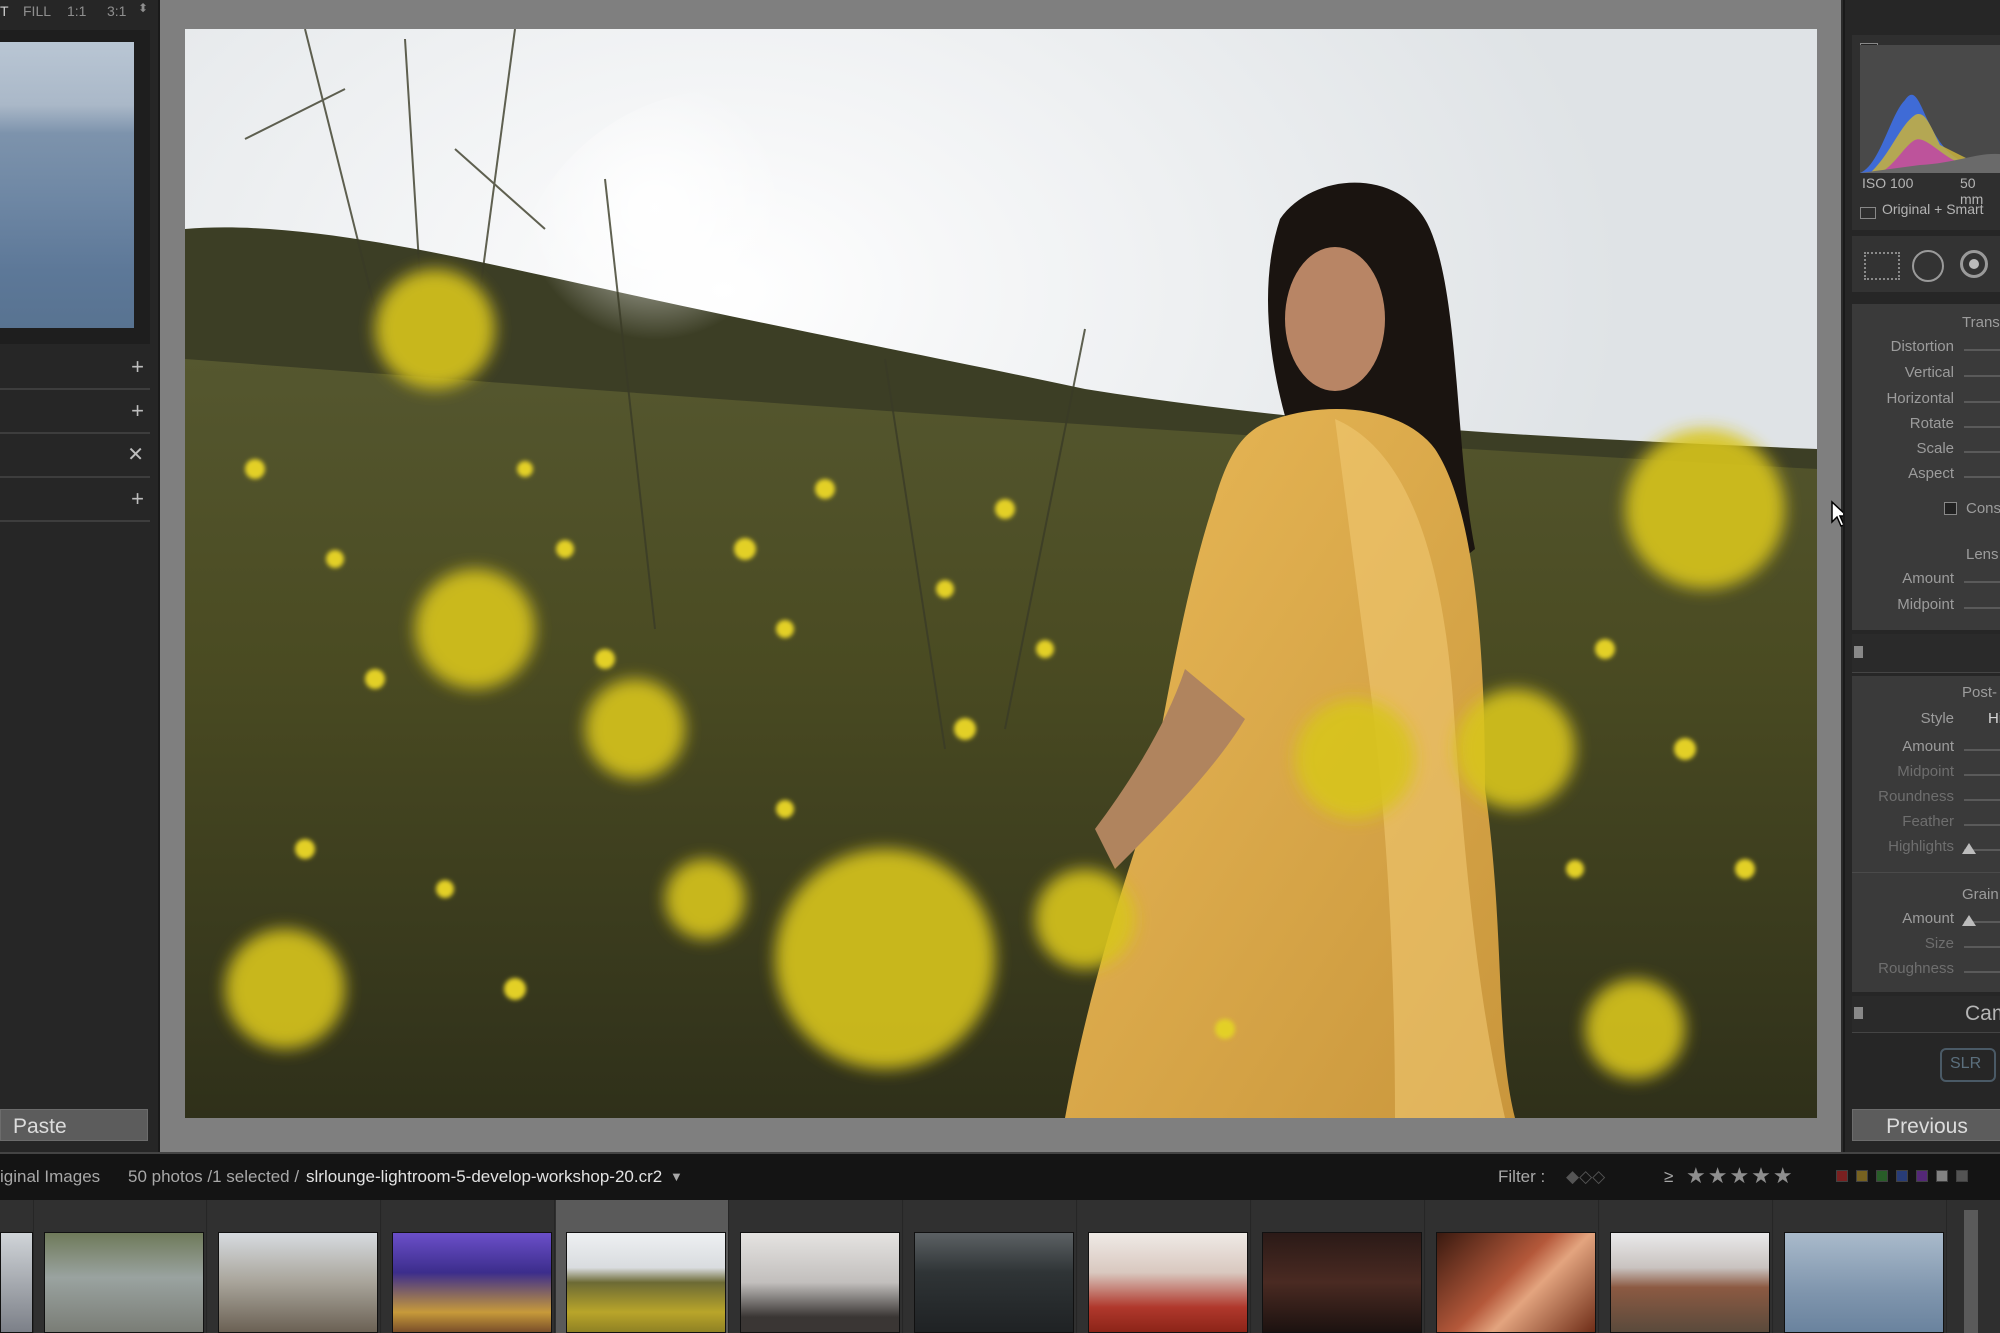  What do you see at coordinates (1928, 918) in the screenshot?
I see `grain-amount-label: Amount` at bounding box center [1928, 918].